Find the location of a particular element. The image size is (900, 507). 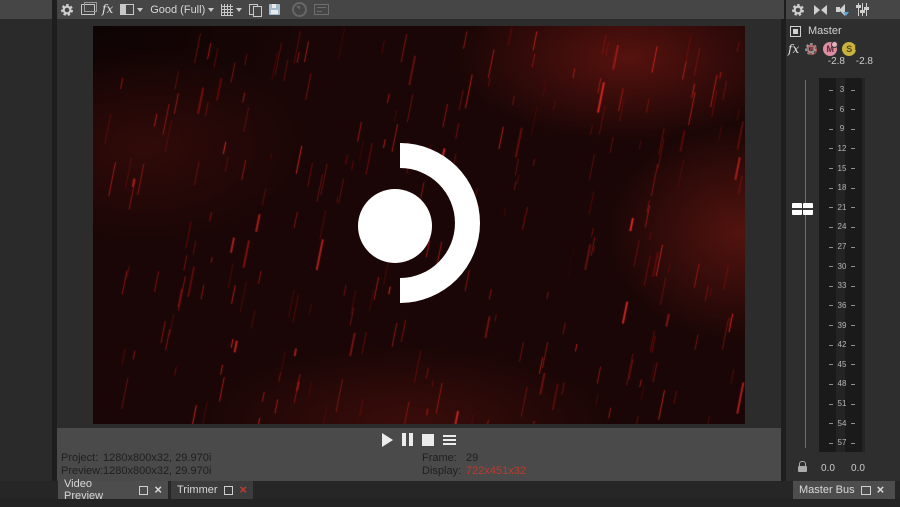

external-device-icon is located at coordinates (300, 9).